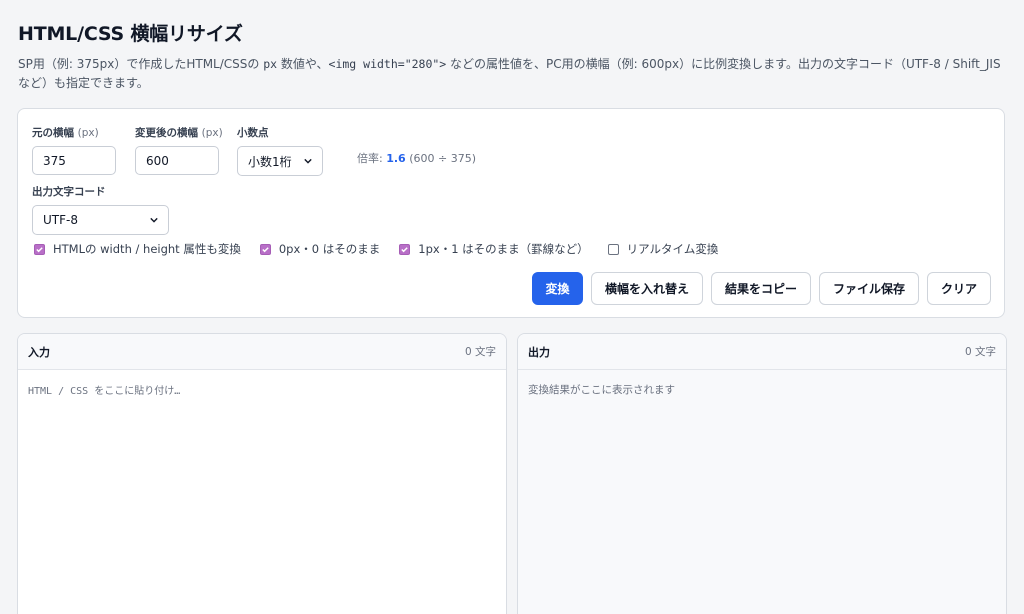 This screenshot has height=614, width=1024. I want to click on option-label: 0px・0 はそのまま, so click(329, 249).